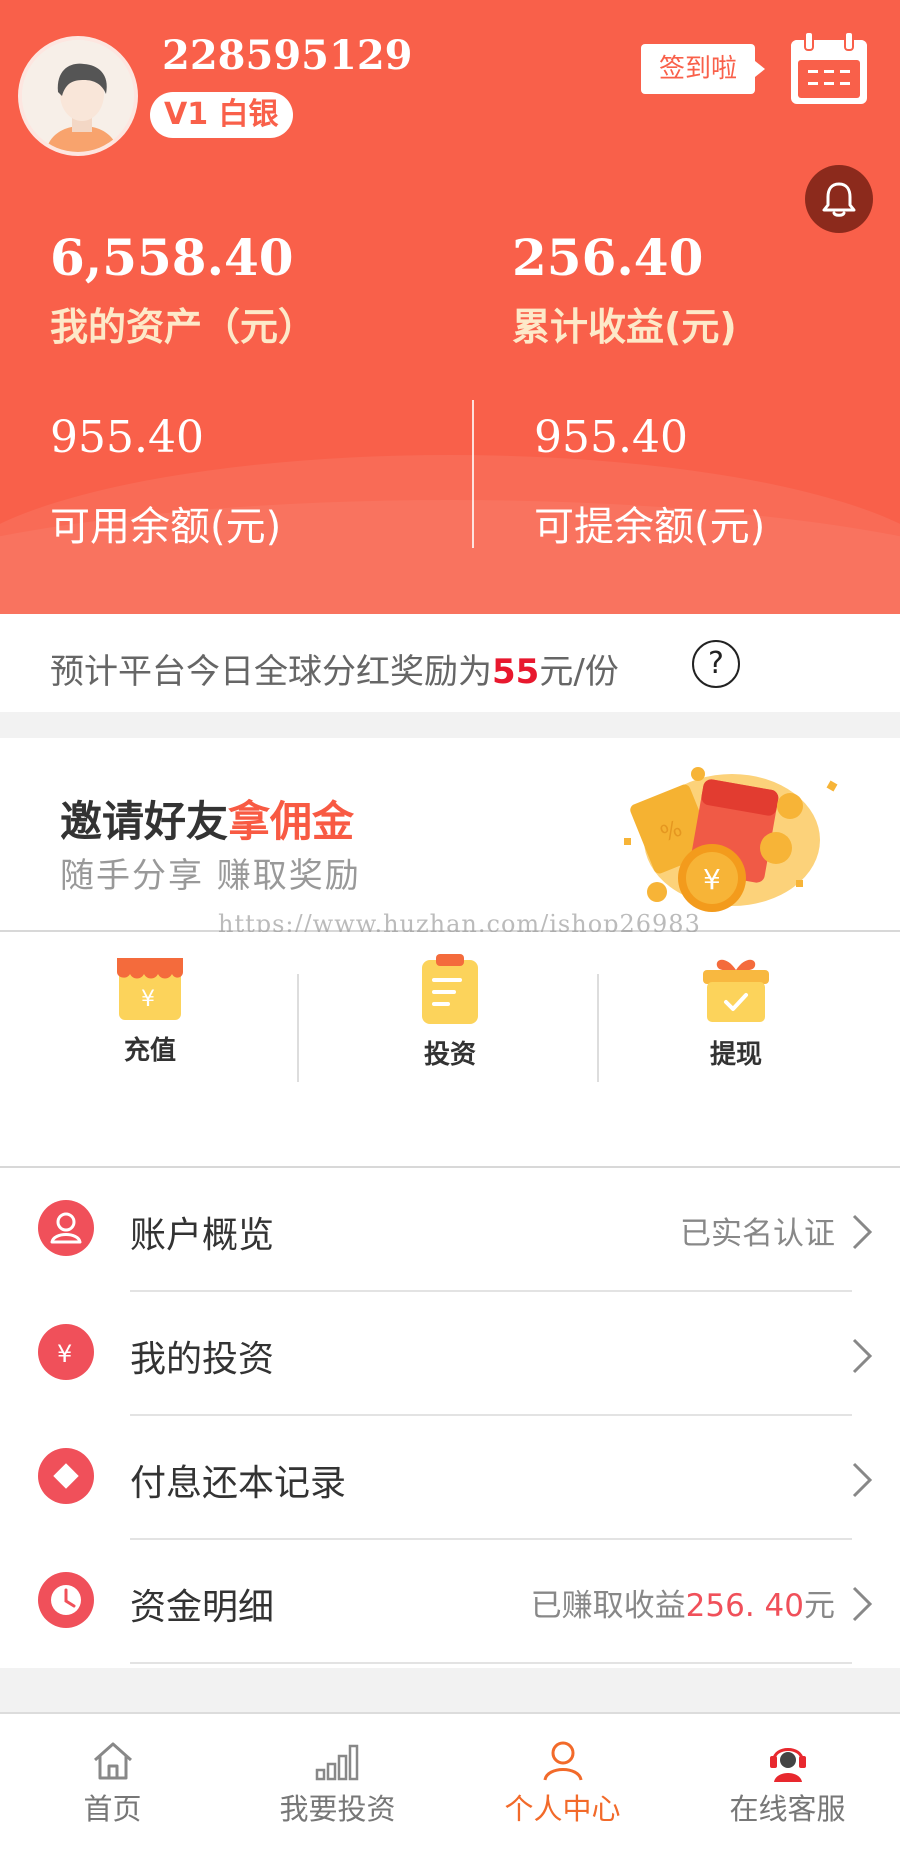 This screenshot has height=1850, width=900. I want to click on tab-label: 个人中心, so click(562, 1809).